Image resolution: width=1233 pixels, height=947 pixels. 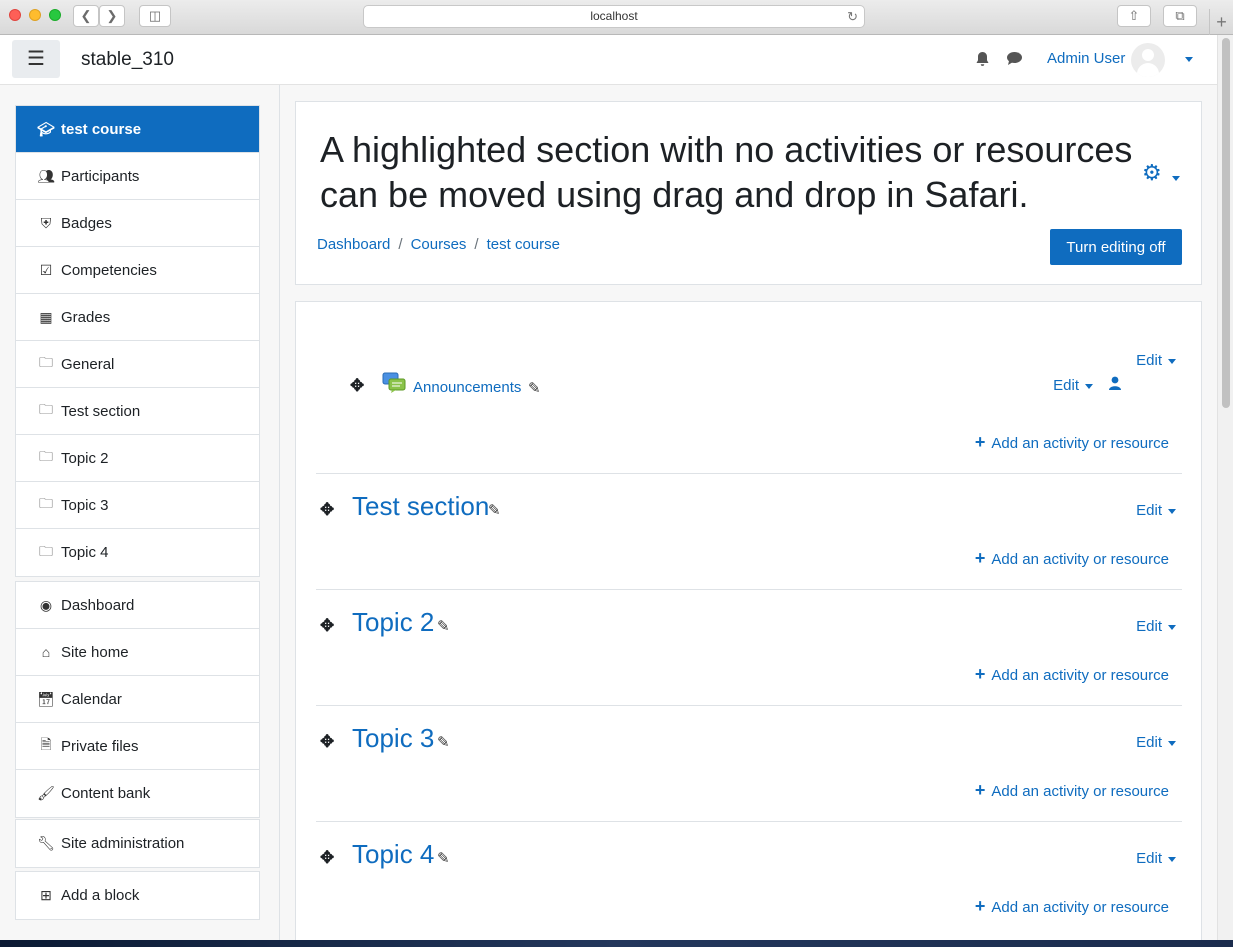 What do you see at coordinates (55, 15) in the screenshot?
I see `zoom-window-button` at bounding box center [55, 15].